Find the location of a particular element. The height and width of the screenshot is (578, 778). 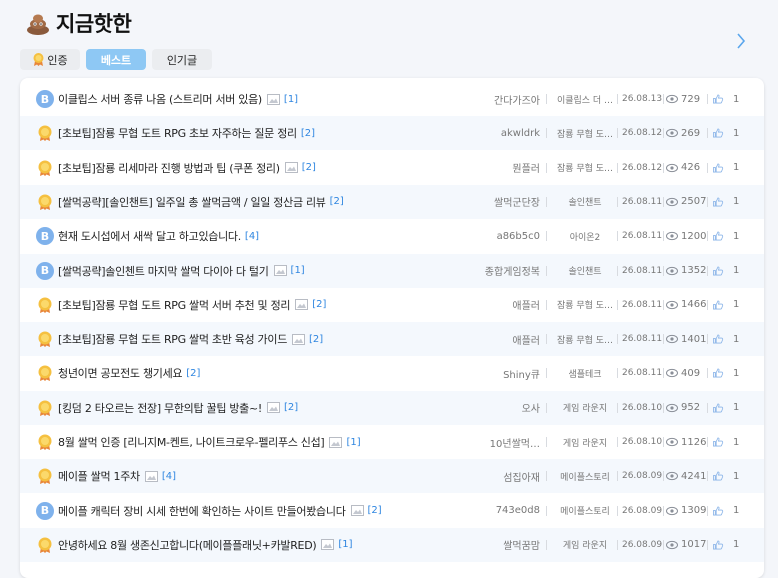

post-title-link: [초보팁]잠룡 무협 도트 RPG 쌀먹 서버 추천 및 정리 [2] is located at coordinates (192, 305).